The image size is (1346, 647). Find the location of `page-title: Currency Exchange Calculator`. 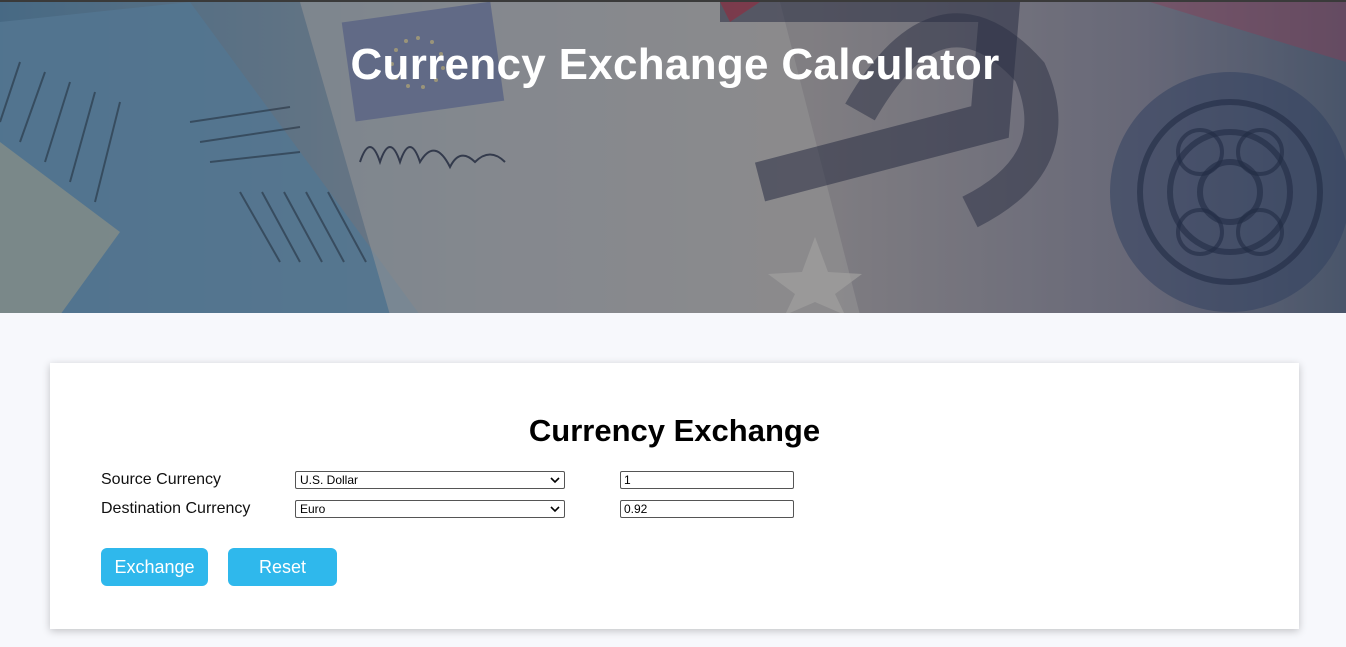

page-title: Currency Exchange Calculator is located at coordinates (675, 64).